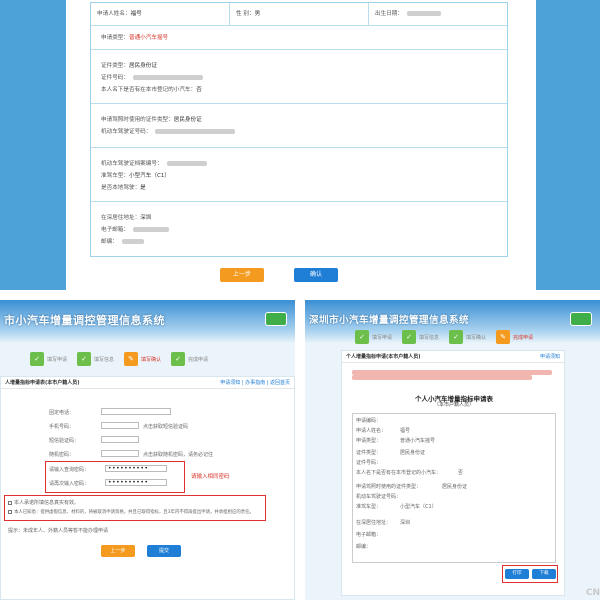 The image size is (600, 600). What do you see at coordinates (84, 320) in the screenshot?
I see `system-title: 市小汽车增量调控管理信息系统` at bounding box center [84, 320].